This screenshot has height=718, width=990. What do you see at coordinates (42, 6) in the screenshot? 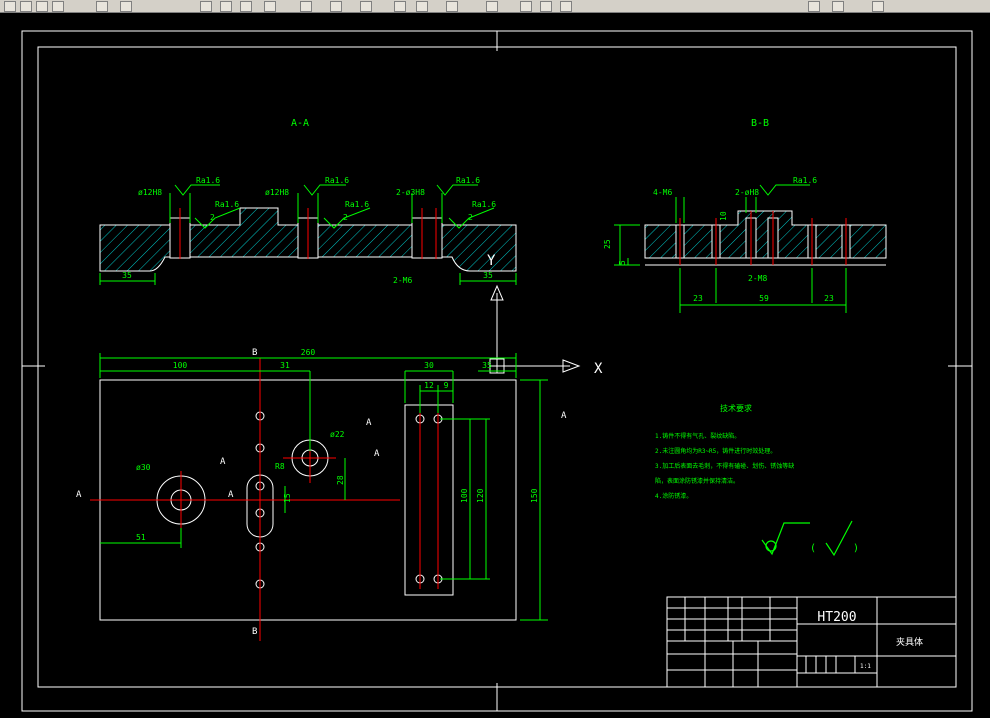
I see `save-icon` at bounding box center [42, 6].